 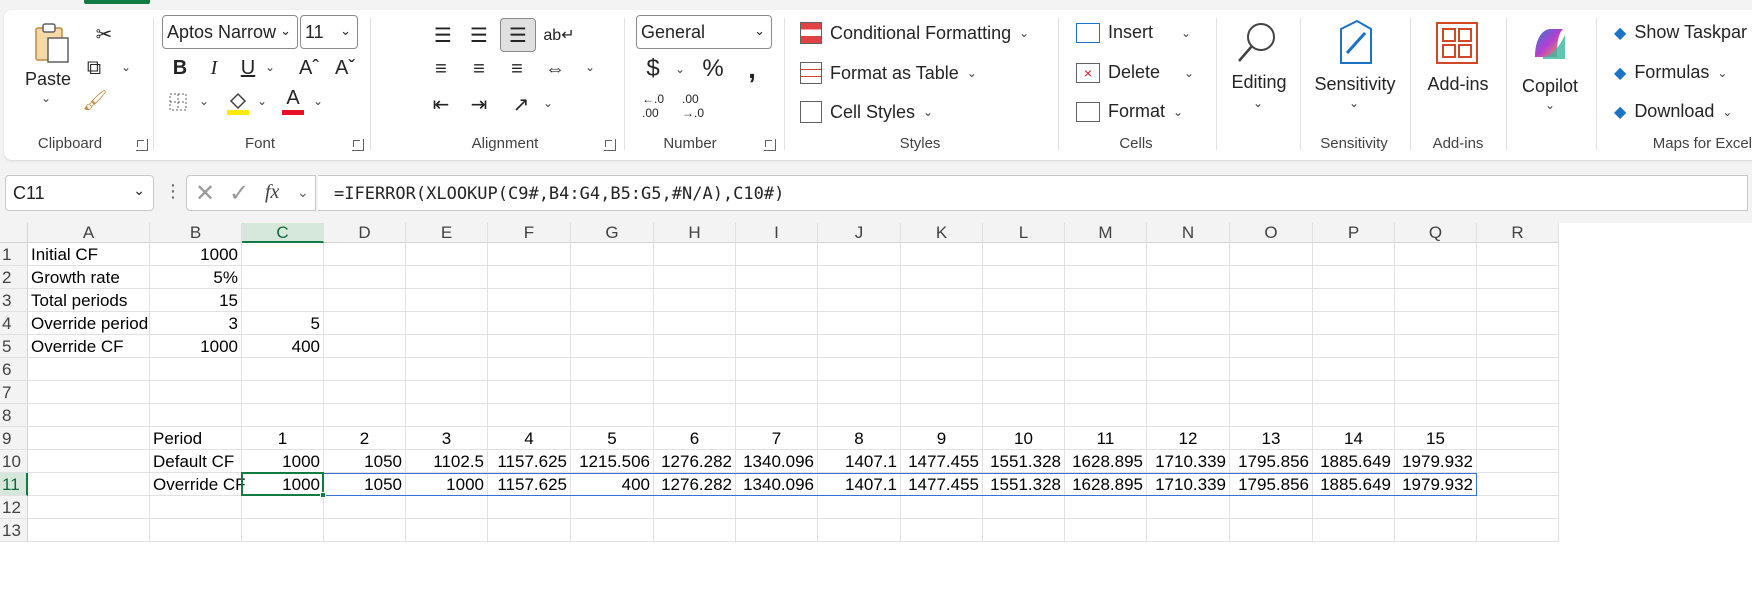 I want to click on cell-d4, so click(x=365, y=323).